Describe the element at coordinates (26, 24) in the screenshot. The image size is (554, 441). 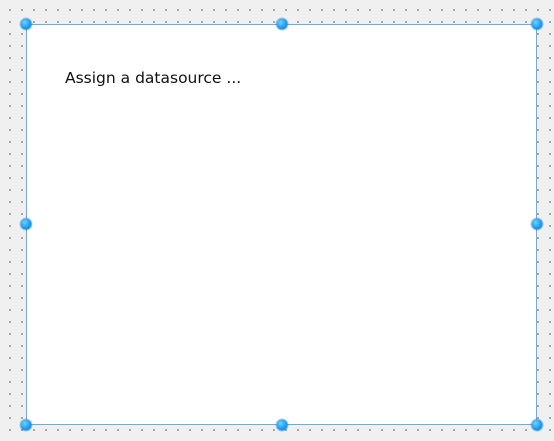
I see `resize-handle-top-left` at that location.